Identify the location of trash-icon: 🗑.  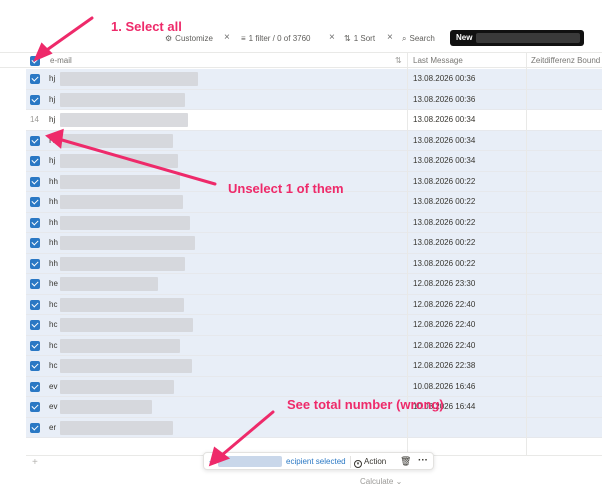
(405, 461).